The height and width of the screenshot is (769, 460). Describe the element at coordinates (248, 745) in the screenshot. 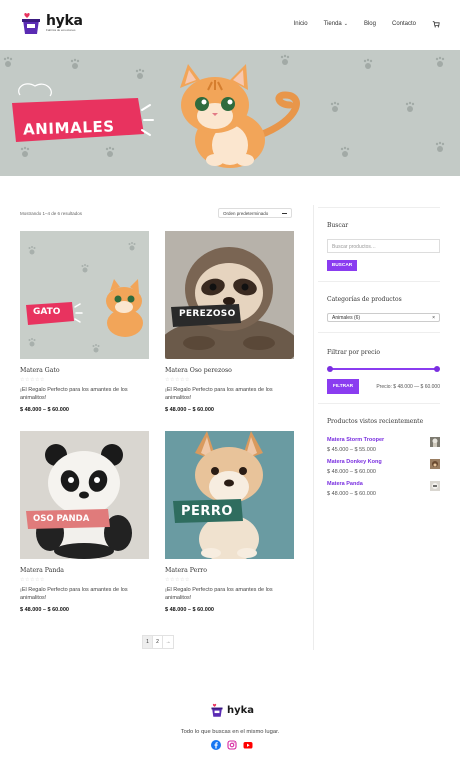

I see `youtube-icon` at that location.